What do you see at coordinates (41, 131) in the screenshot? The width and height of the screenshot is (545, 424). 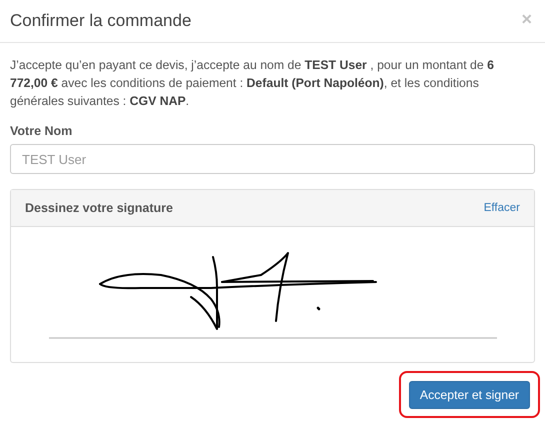 I see `field-label: Votre Nom` at bounding box center [41, 131].